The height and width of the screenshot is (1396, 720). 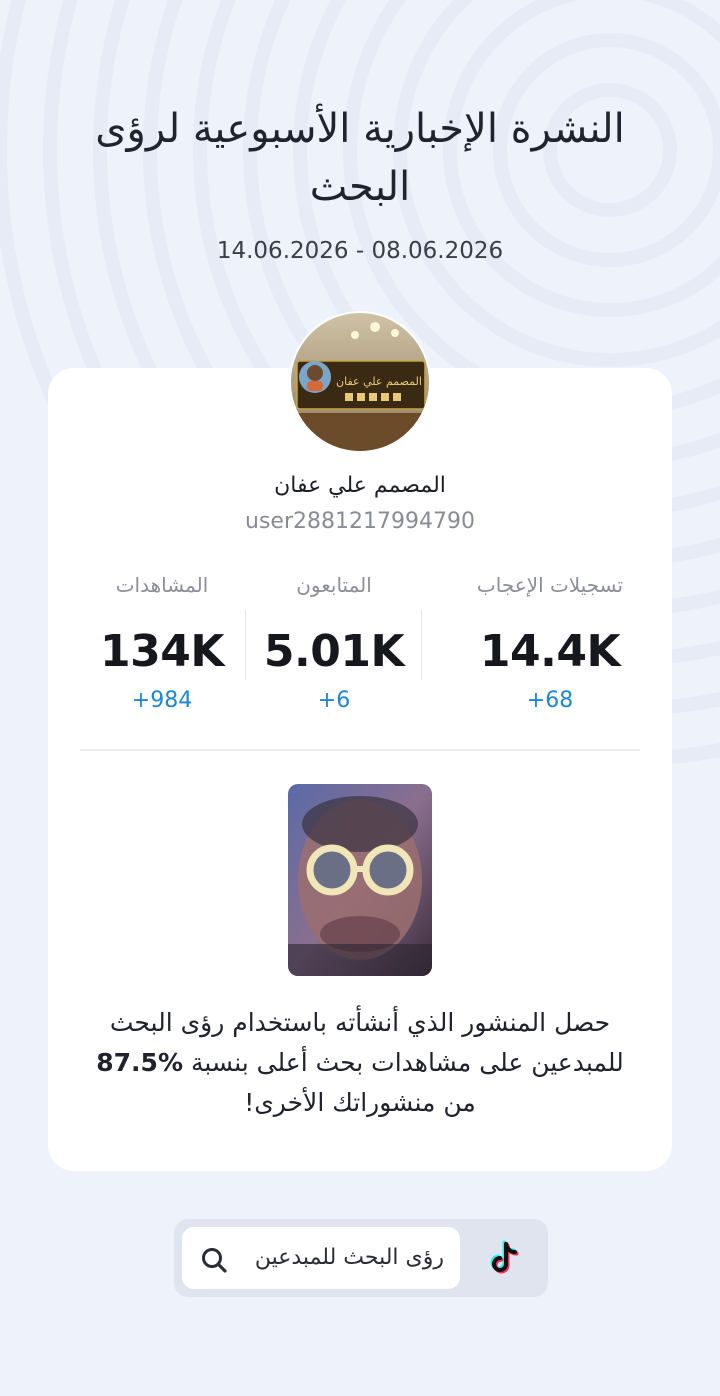 What do you see at coordinates (334, 585) in the screenshot?
I see `stat-label: المتابعون` at bounding box center [334, 585].